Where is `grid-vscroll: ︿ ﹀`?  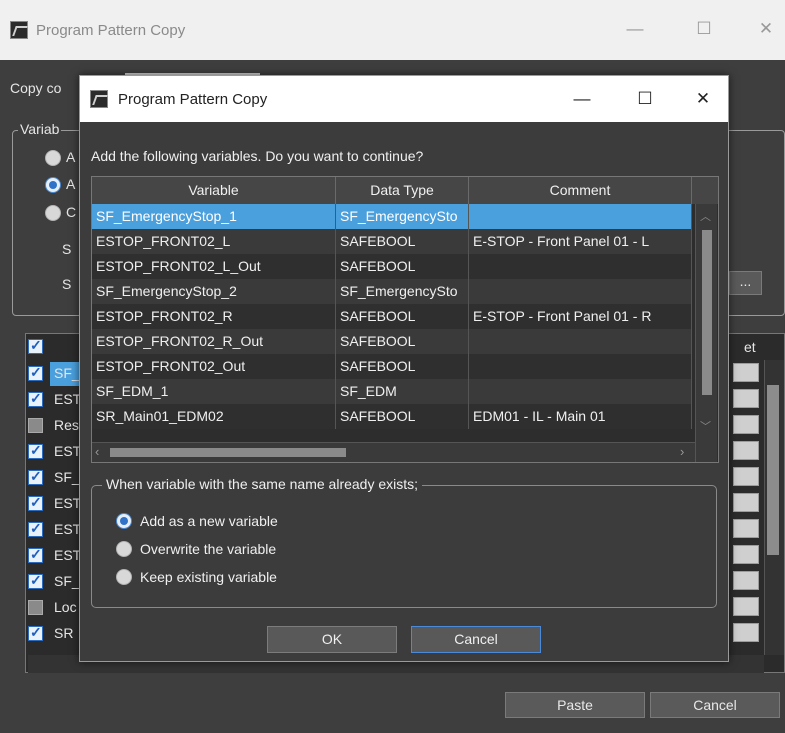
grid-vscroll: ︿ ﹀ is located at coordinates (706, 333).